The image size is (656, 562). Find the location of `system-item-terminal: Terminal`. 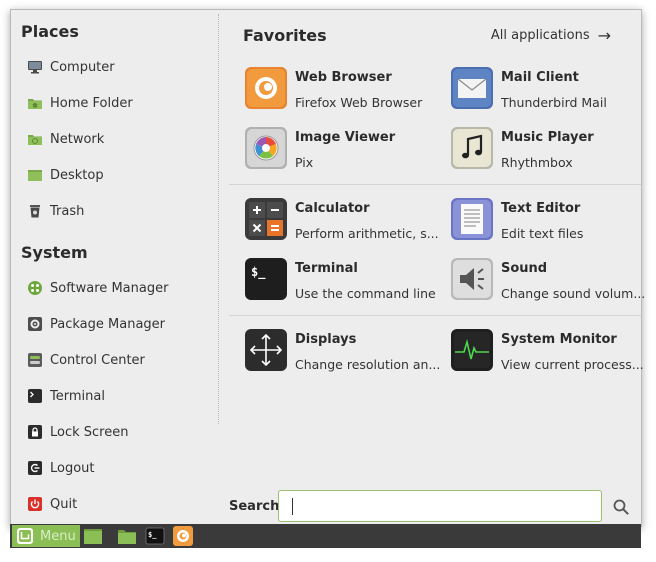

system-item-terminal: Terminal is located at coordinates (119, 396).